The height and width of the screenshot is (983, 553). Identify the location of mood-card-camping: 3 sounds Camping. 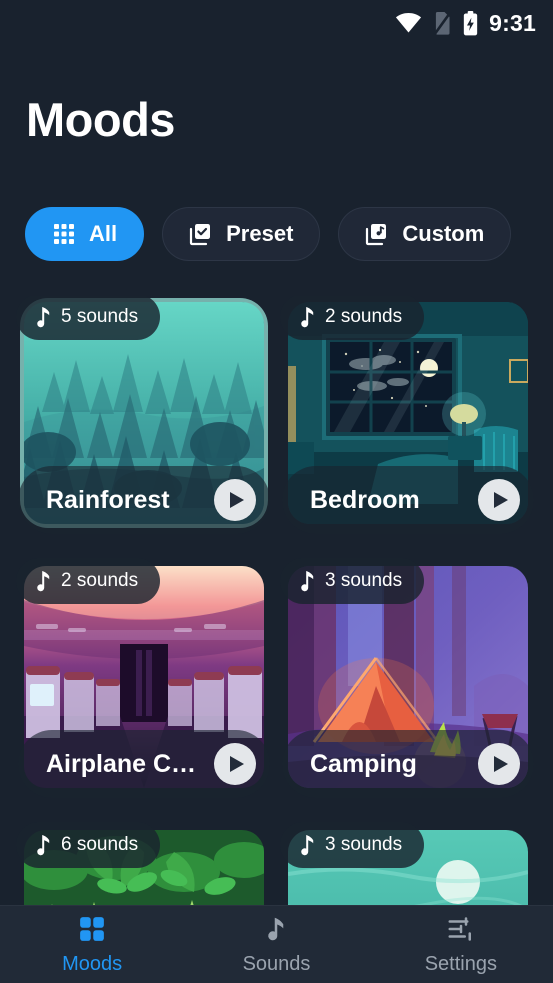
(407, 678).